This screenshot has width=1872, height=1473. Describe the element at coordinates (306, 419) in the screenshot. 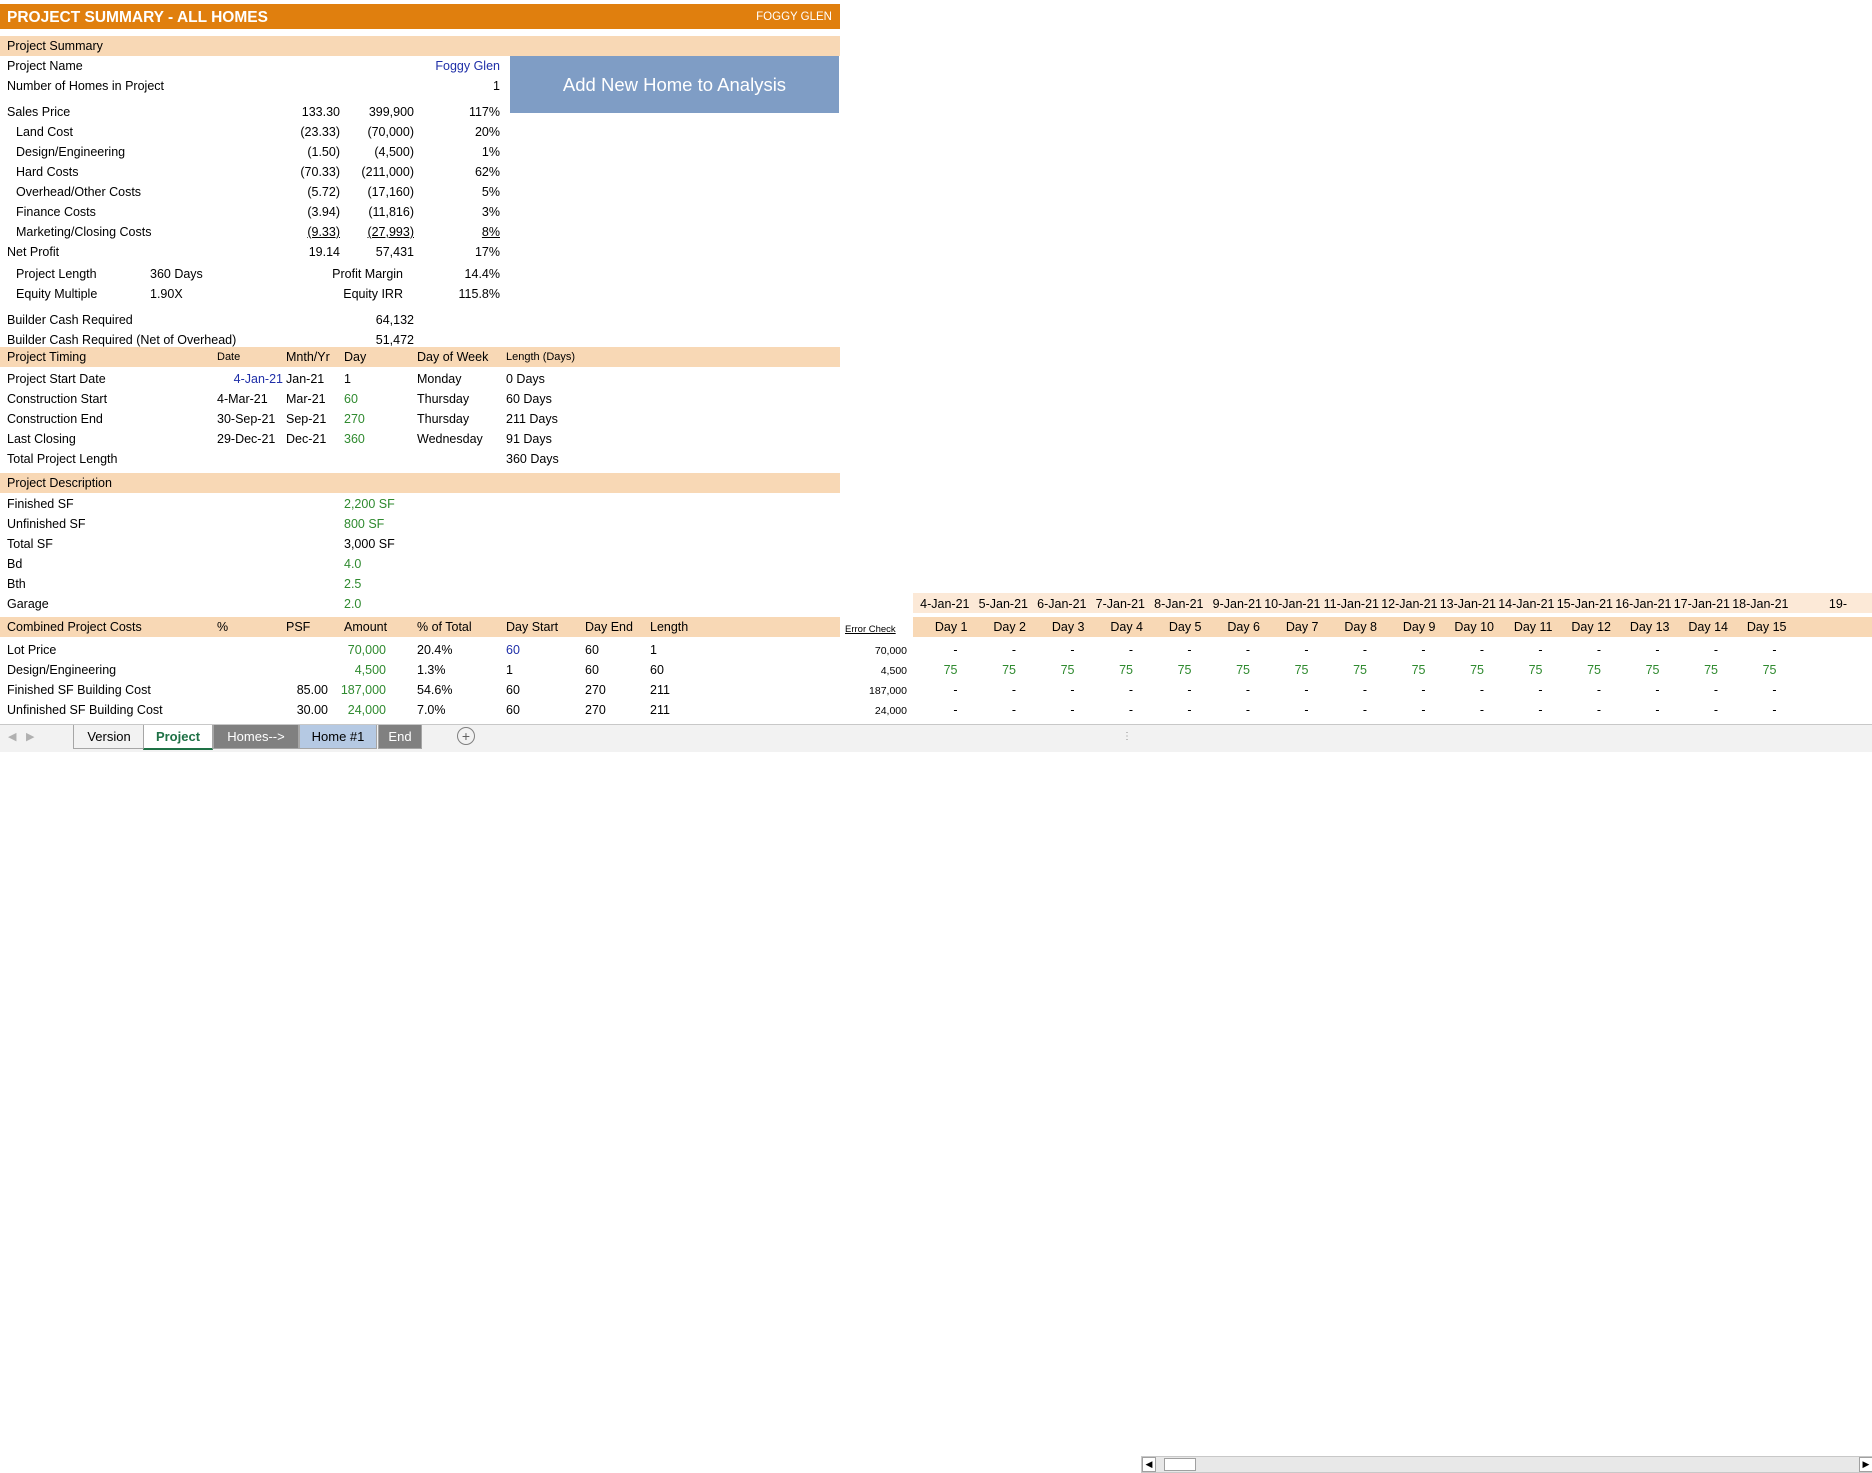

I see `cell-mnth: Sep-21` at that location.